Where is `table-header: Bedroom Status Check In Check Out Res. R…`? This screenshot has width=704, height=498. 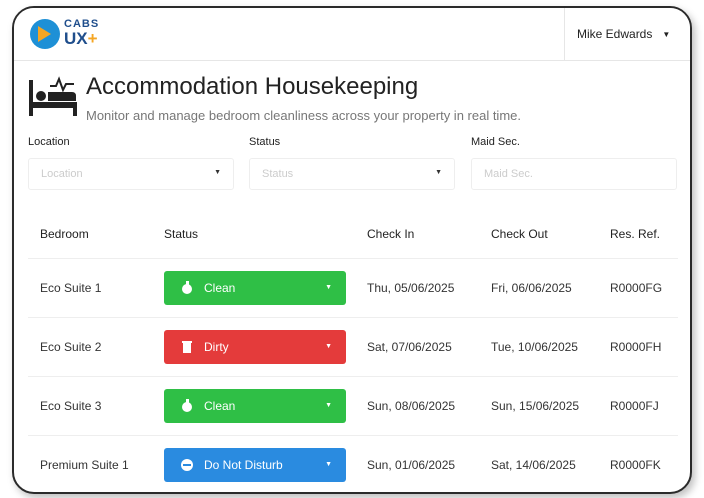
table-header: Bedroom Status Check In Check Out Res. R… is located at coordinates (353, 234).